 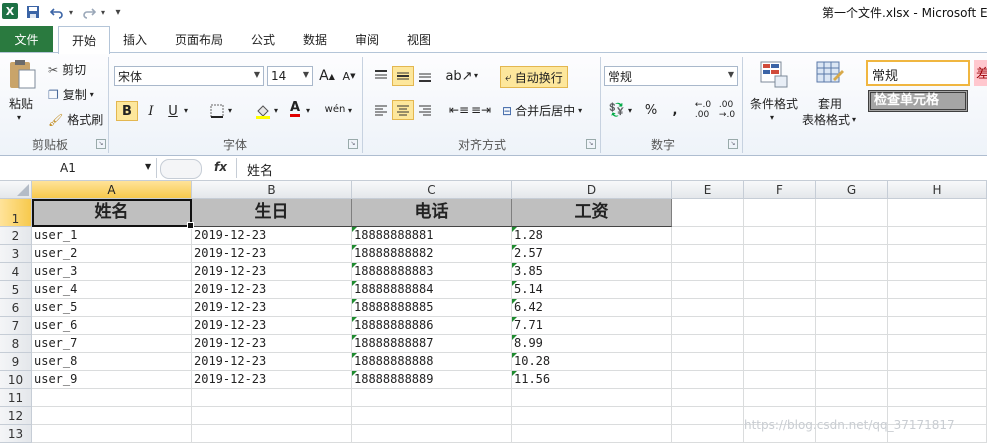 What do you see at coordinates (432, 344) in the screenshot?
I see `table-cell: 18888888887` at bounding box center [432, 344].